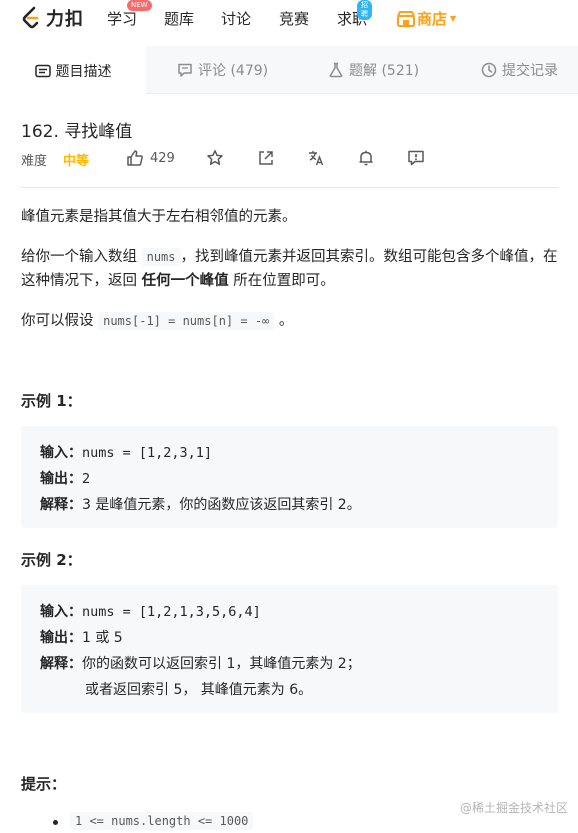 The image size is (578, 833). What do you see at coordinates (221, 505) in the screenshot?
I see `explain-value: 3 是峰值元素，你的函数应该返回其索引 2。` at bounding box center [221, 505].